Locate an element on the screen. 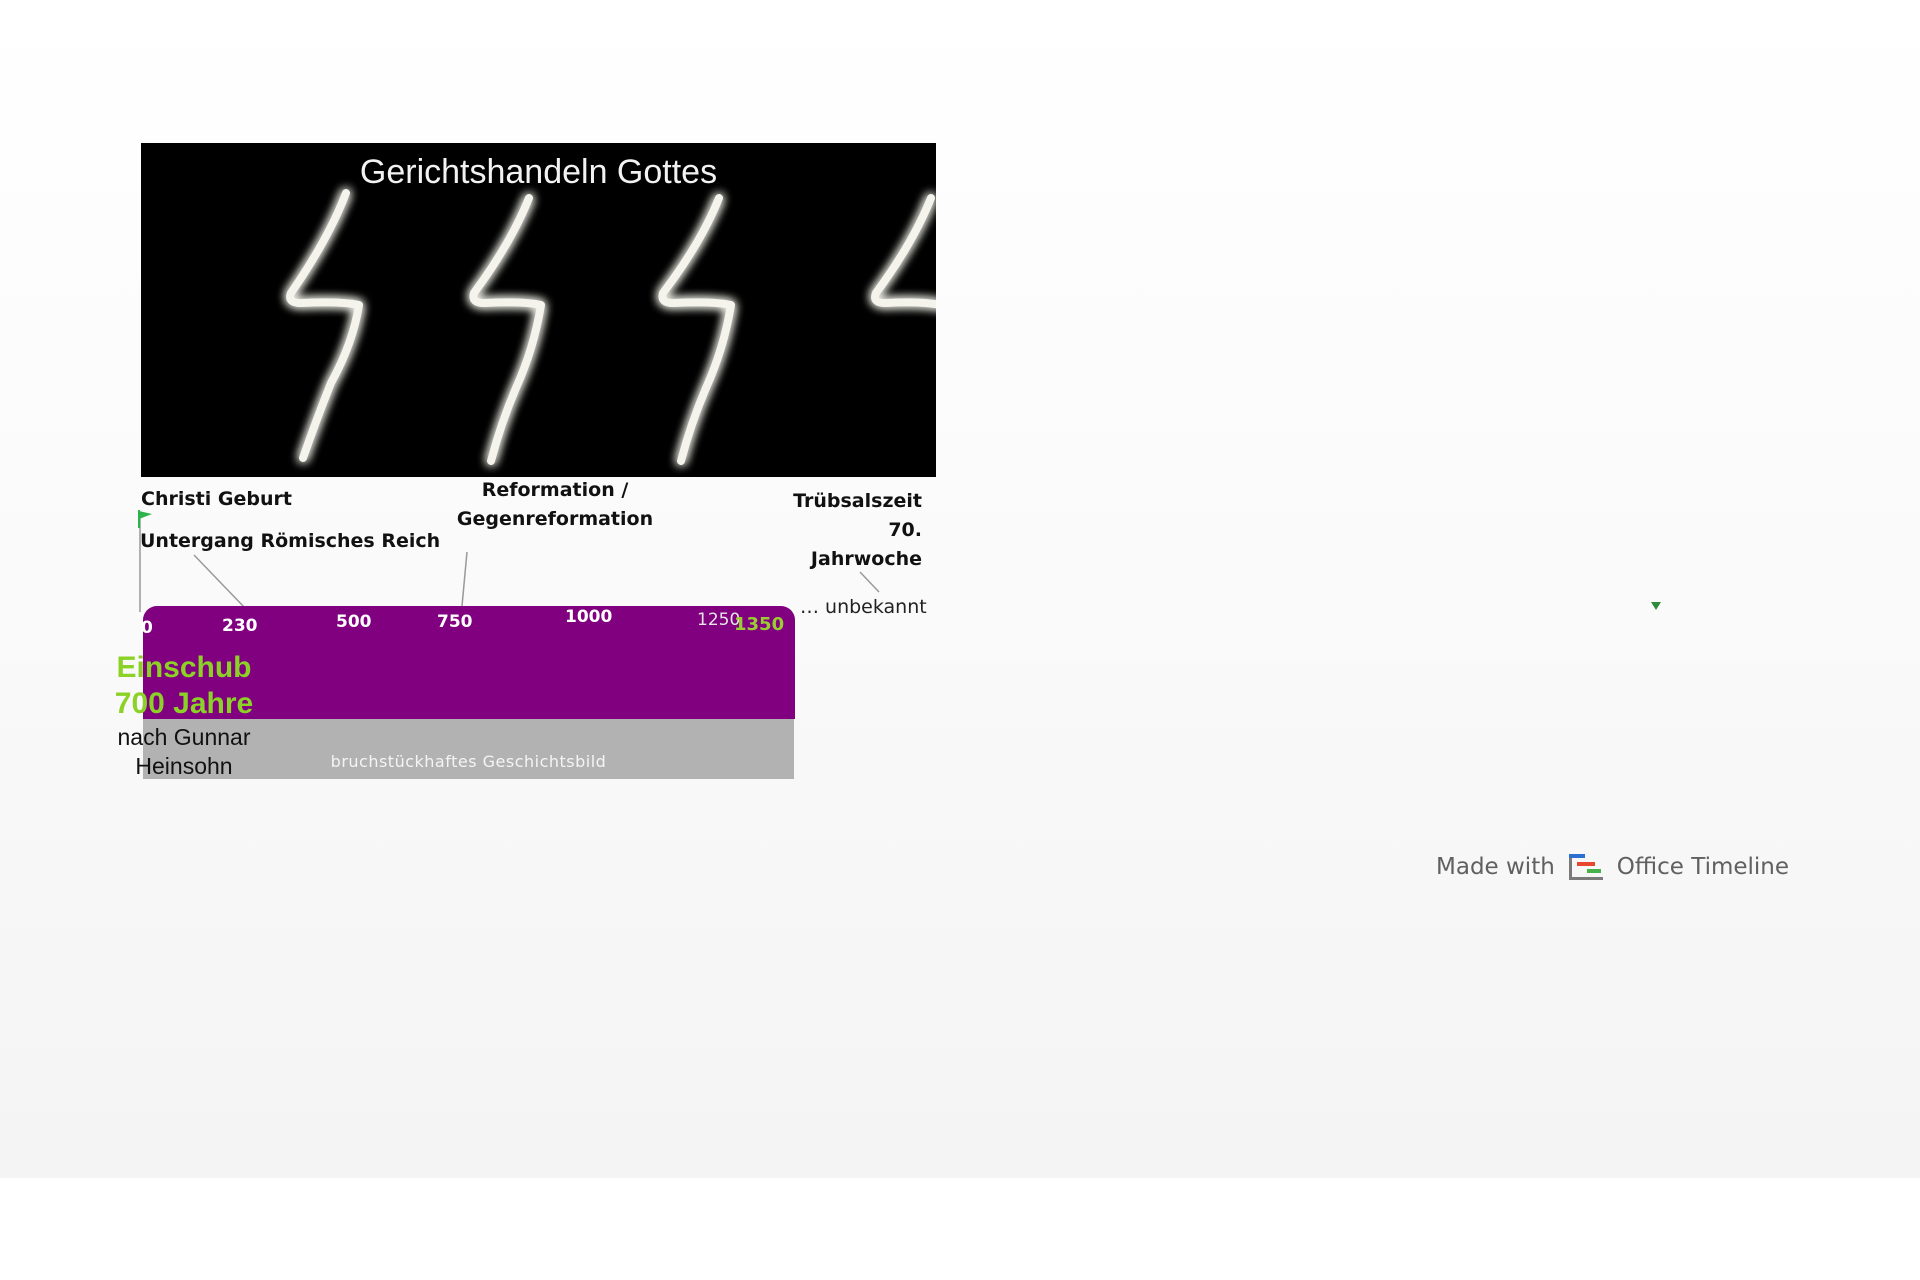 Image resolution: width=1920 pixels, height=1280 pixels. milestone-truebsal: Trübsalszeit 70. Jahrwoche is located at coordinates (842, 530).